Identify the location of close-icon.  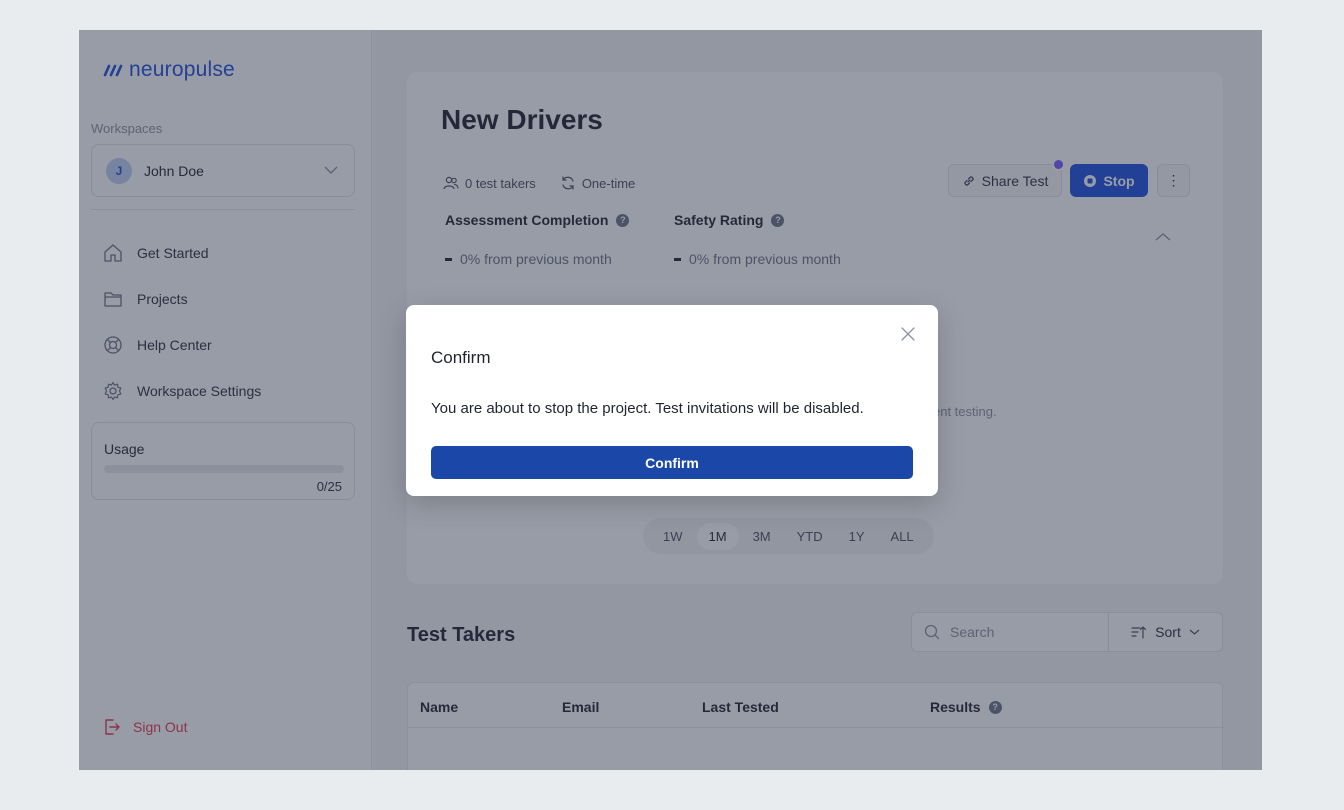
(908, 334).